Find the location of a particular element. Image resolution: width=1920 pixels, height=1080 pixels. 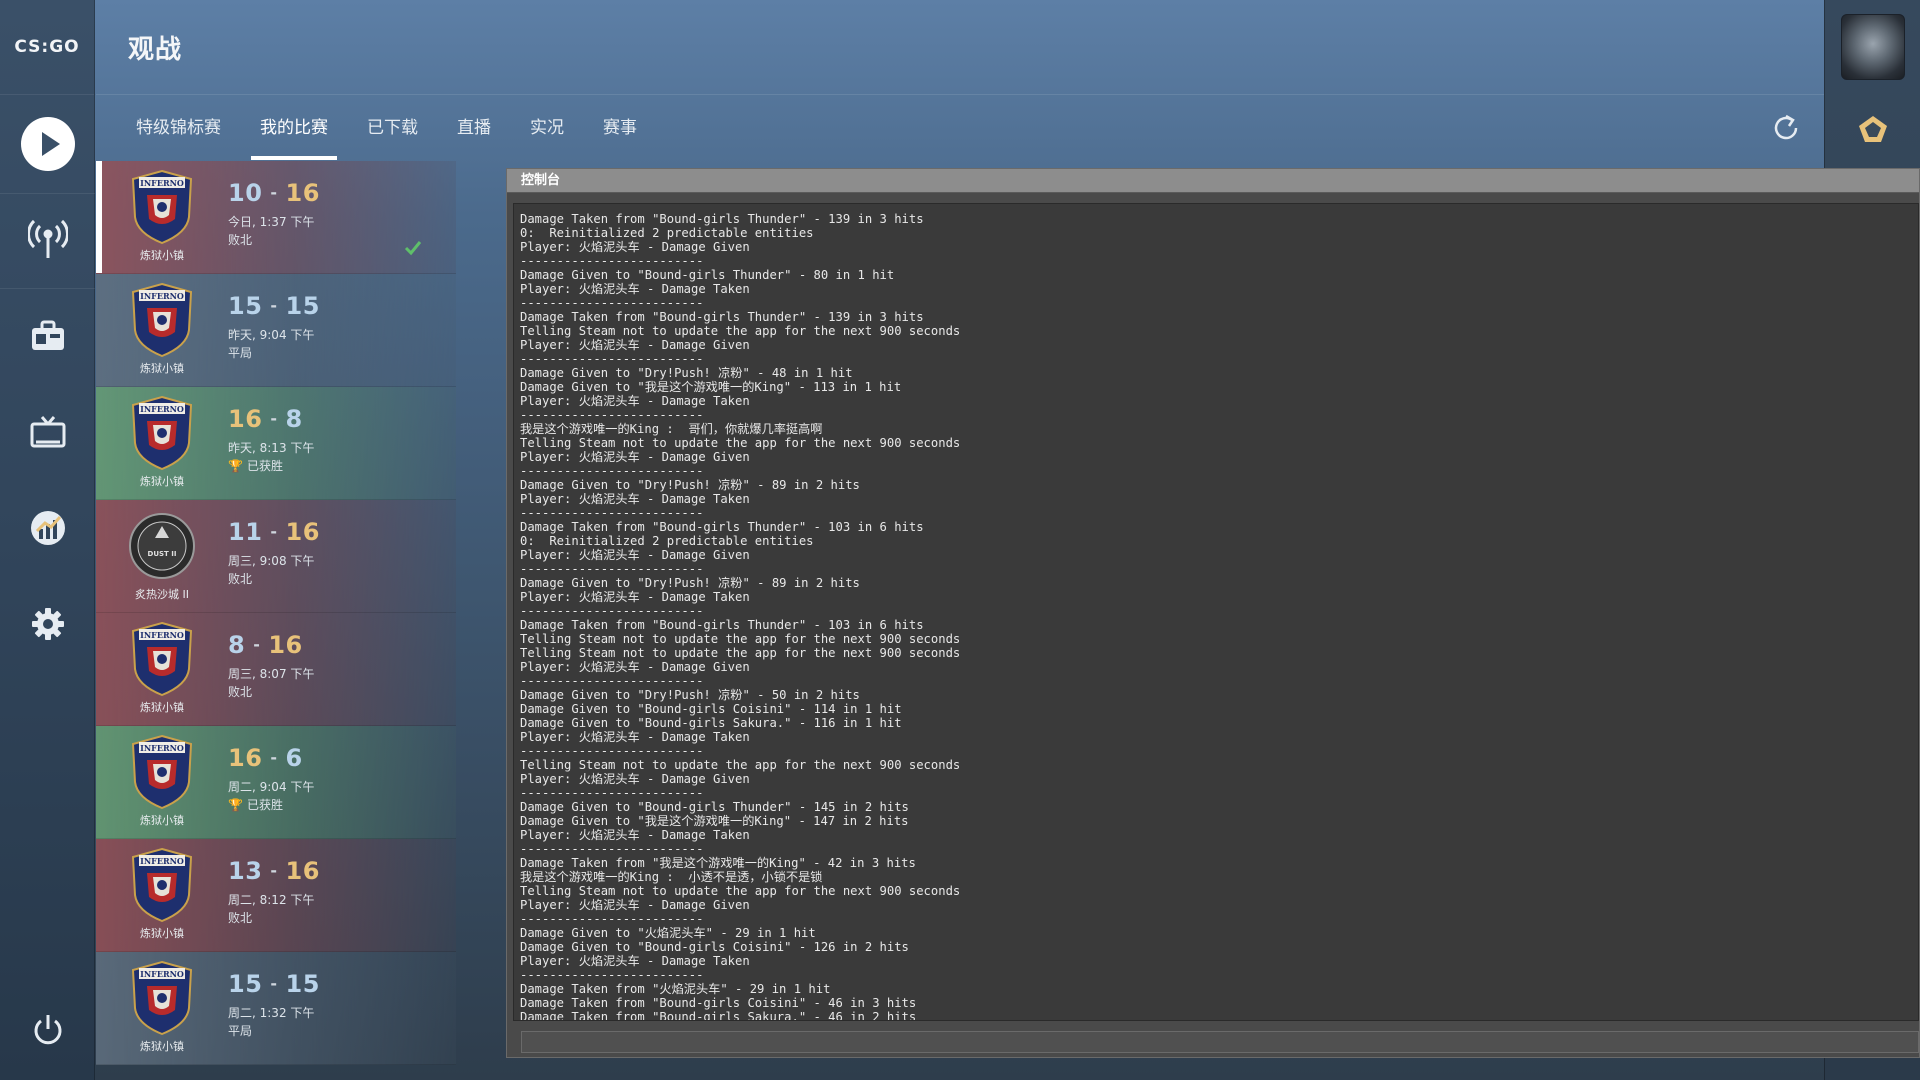

stats-icon is located at coordinates (47, 528).